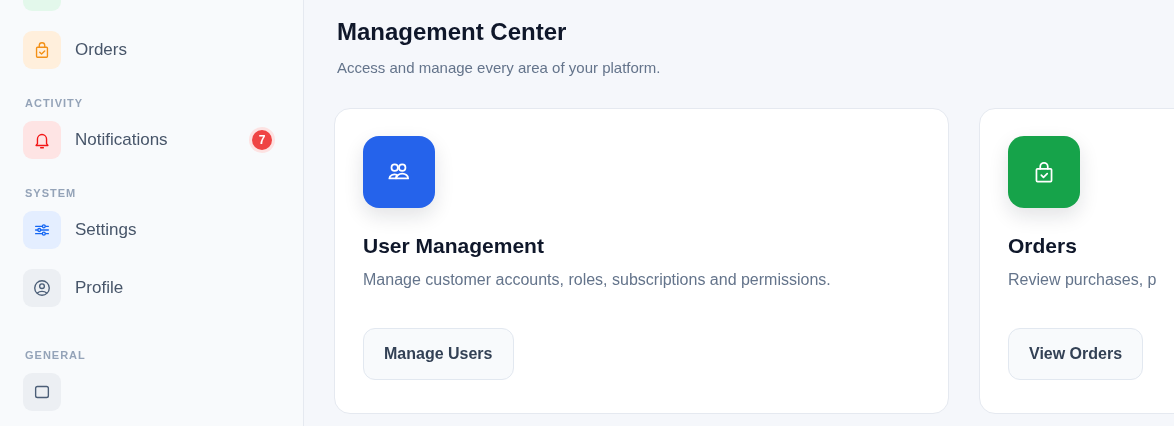 The width and height of the screenshot is (1174, 426). What do you see at coordinates (177, 50) in the screenshot?
I see `nav-item: Orders` at bounding box center [177, 50].